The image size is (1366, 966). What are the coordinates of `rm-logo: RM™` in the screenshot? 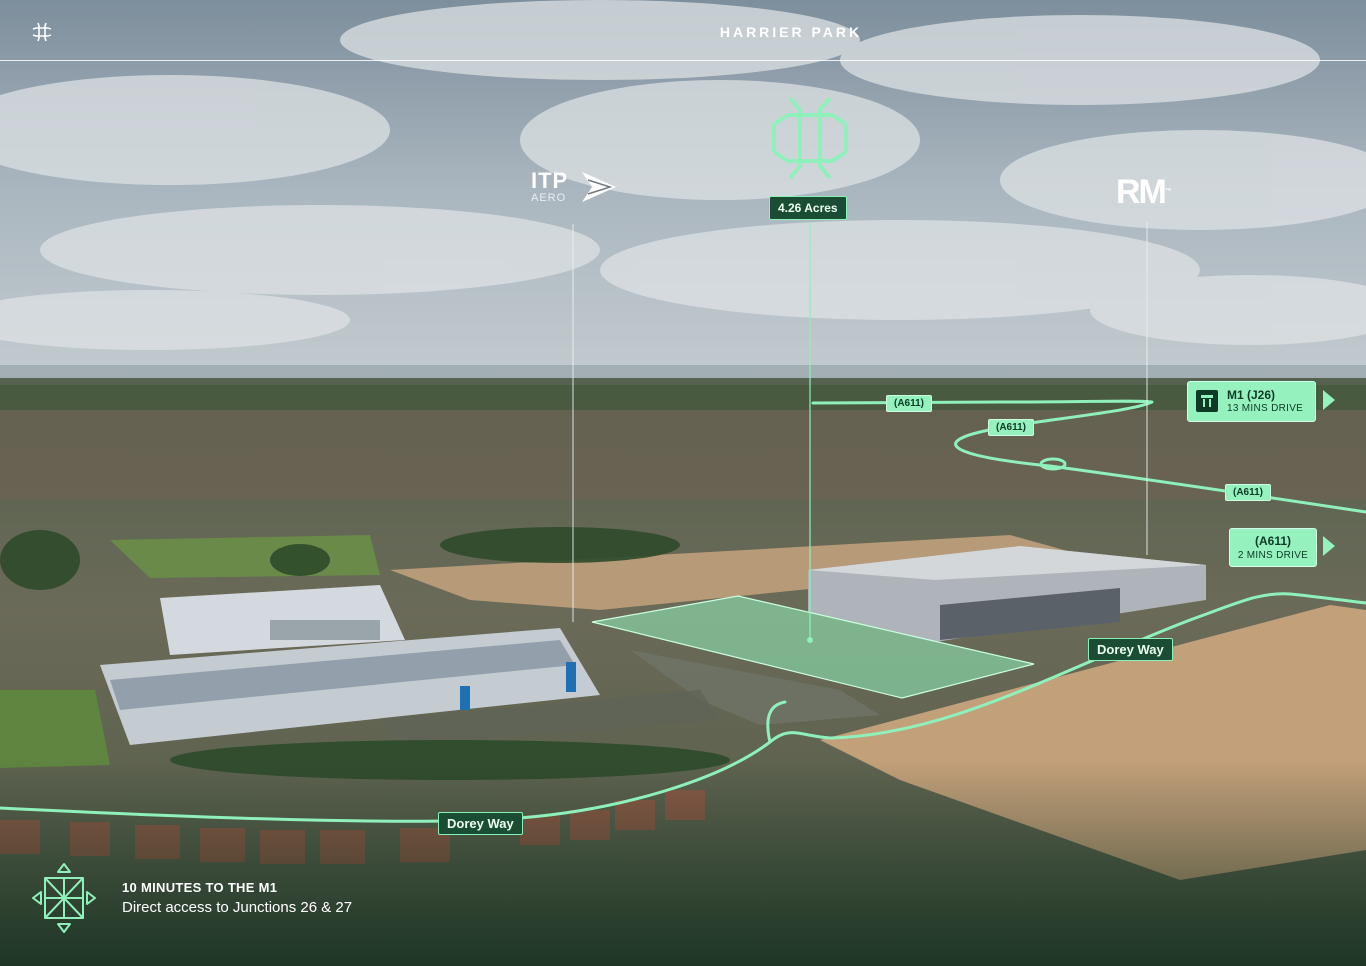 It's located at (1144, 192).